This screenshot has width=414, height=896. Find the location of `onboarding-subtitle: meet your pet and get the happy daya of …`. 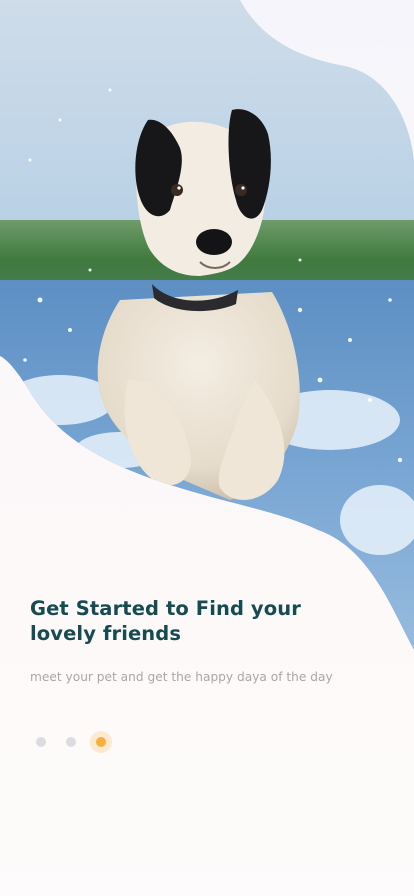

onboarding-subtitle: meet your pet and get the happy daya of … is located at coordinates (181, 677).